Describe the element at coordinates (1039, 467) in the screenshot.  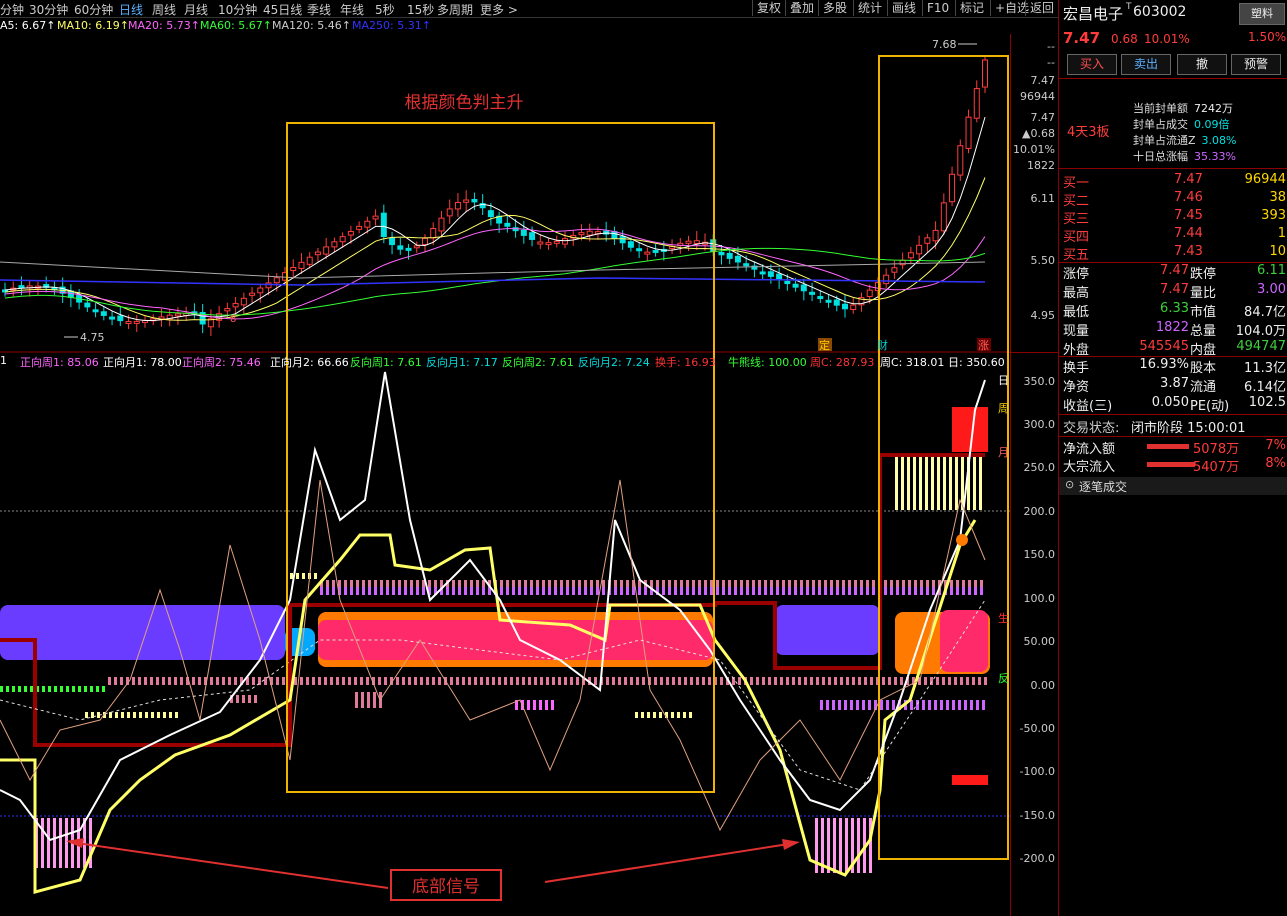
I see `indicator-axis-label: 250.0` at that location.